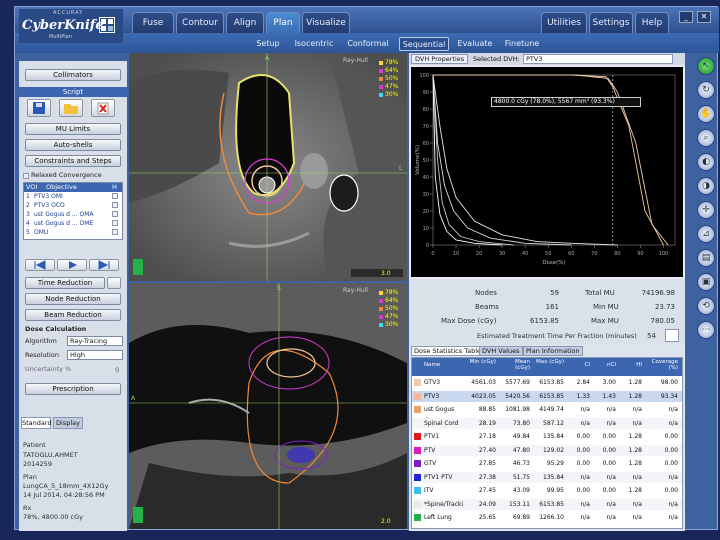 This screenshot has width=720, height=540. Describe the element at coordinates (547, 436) in the screenshot. I see `table-row: PTV1 27.18 49.84 135.84 0.00 0.00 1.28 0.00` at that location.